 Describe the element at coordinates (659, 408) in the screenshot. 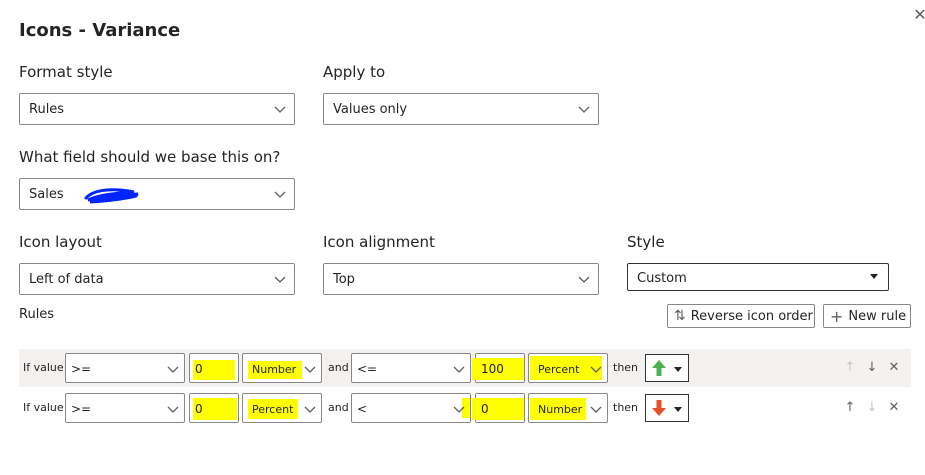

I see `red-down-arrow-icon` at that location.